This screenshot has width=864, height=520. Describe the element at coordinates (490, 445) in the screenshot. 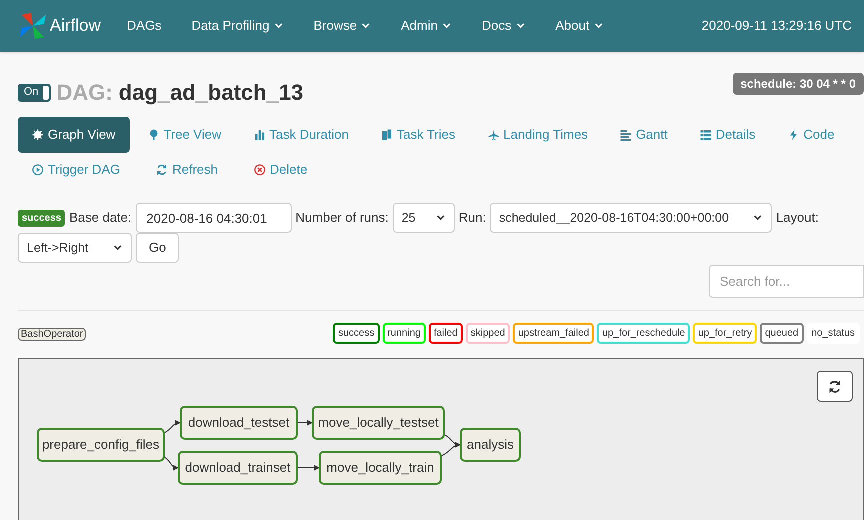

I see `task-node: analysis` at that location.